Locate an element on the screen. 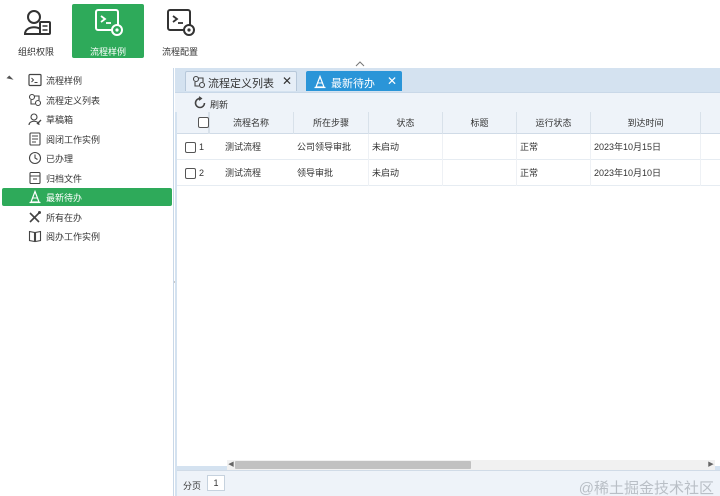  refresh-label: 刷新 is located at coordinates (219, 105).